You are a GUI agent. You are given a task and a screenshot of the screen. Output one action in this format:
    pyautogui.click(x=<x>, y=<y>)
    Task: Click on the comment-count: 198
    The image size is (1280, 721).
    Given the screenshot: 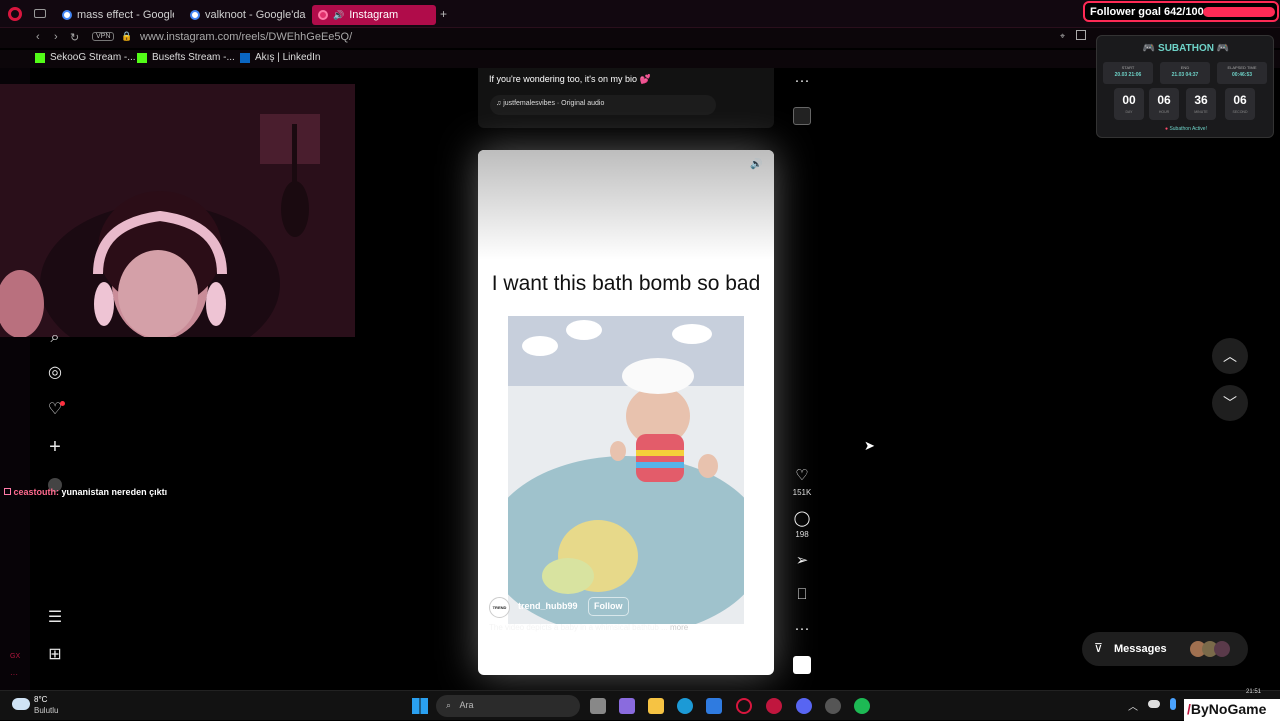 What is the action you would take?
    pyautogui.click(x=802, y=534)
    